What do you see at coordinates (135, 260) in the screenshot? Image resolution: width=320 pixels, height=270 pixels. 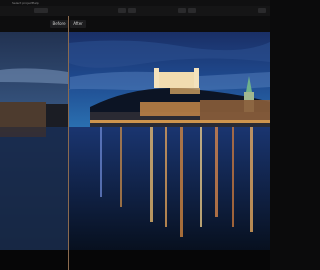 I see `bottom-panel` at bounding box center [135, 260].